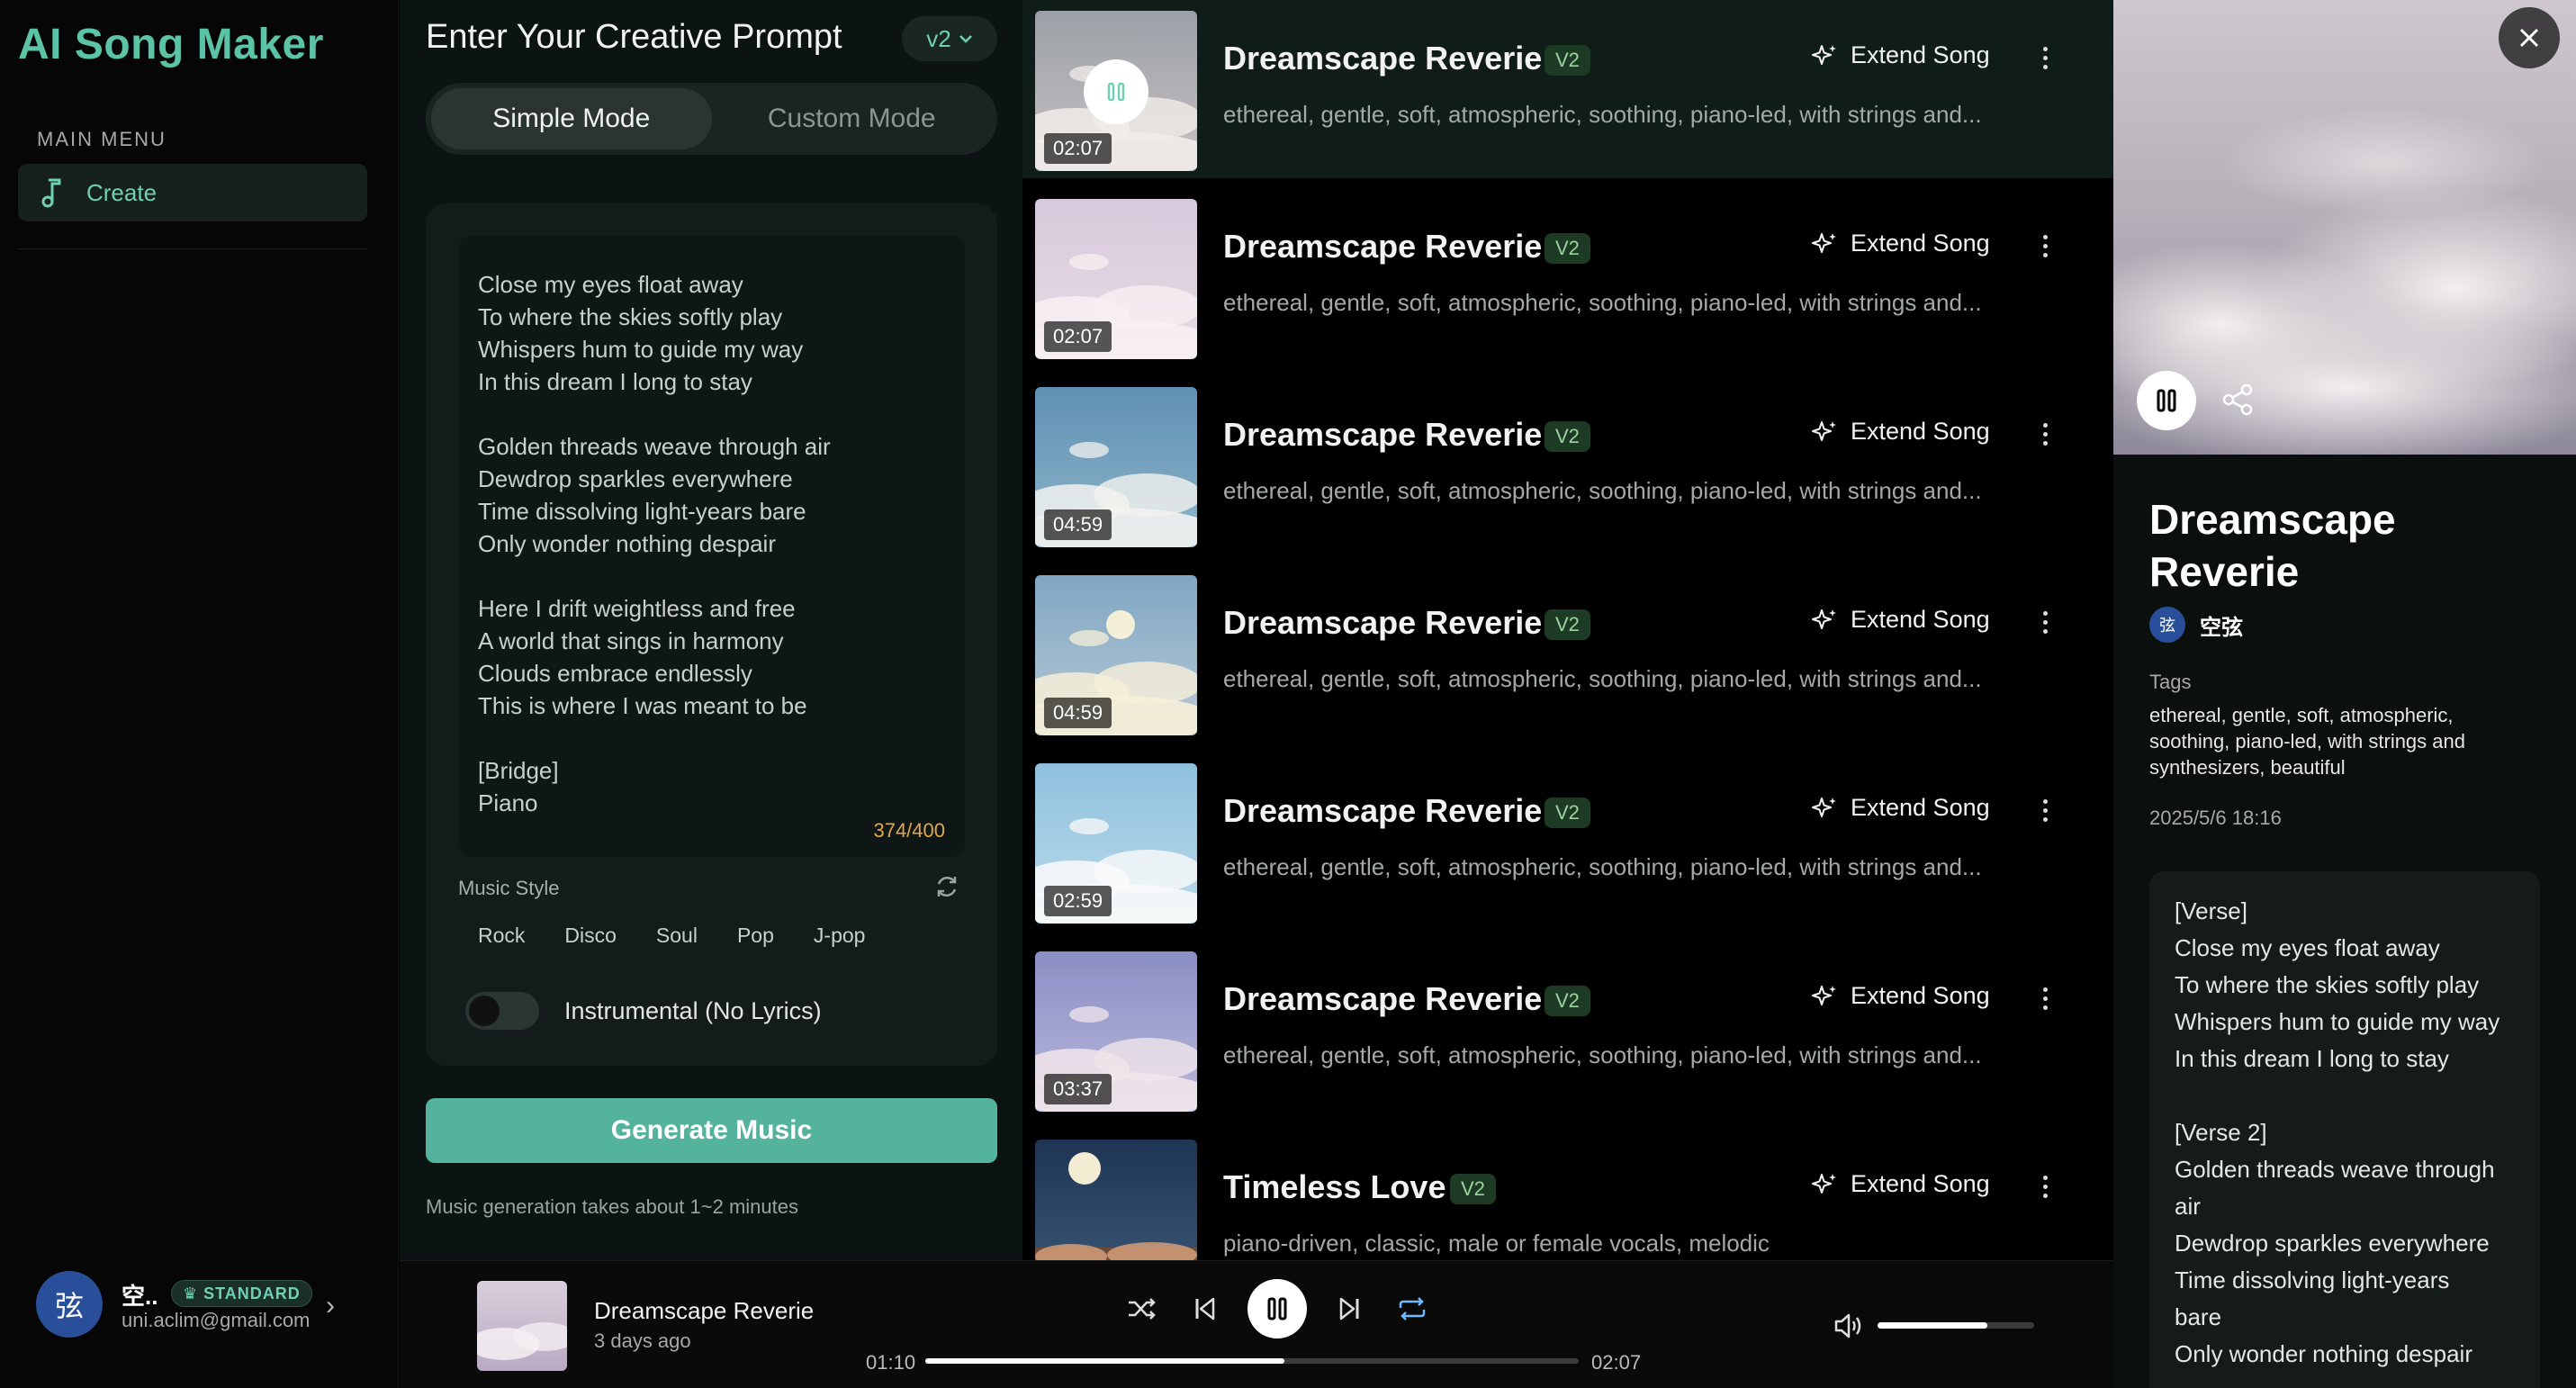 The width and height of the screenshot is (2576, 1388). I want to click on style-chip-jpop: J-pop, so click(840, 936).